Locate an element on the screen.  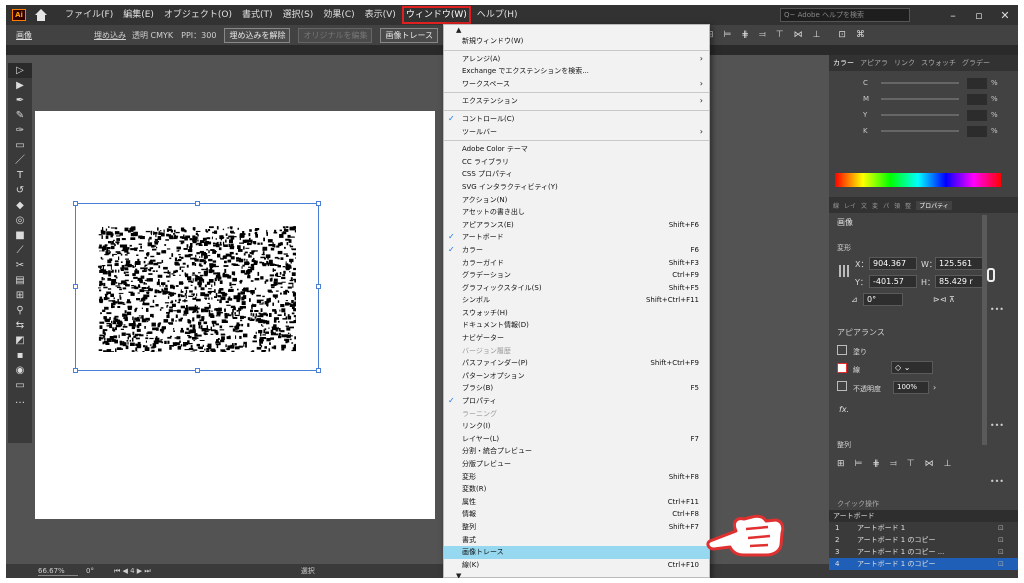
align-center-icon: ⋕ is located at coordinates (745, 35).